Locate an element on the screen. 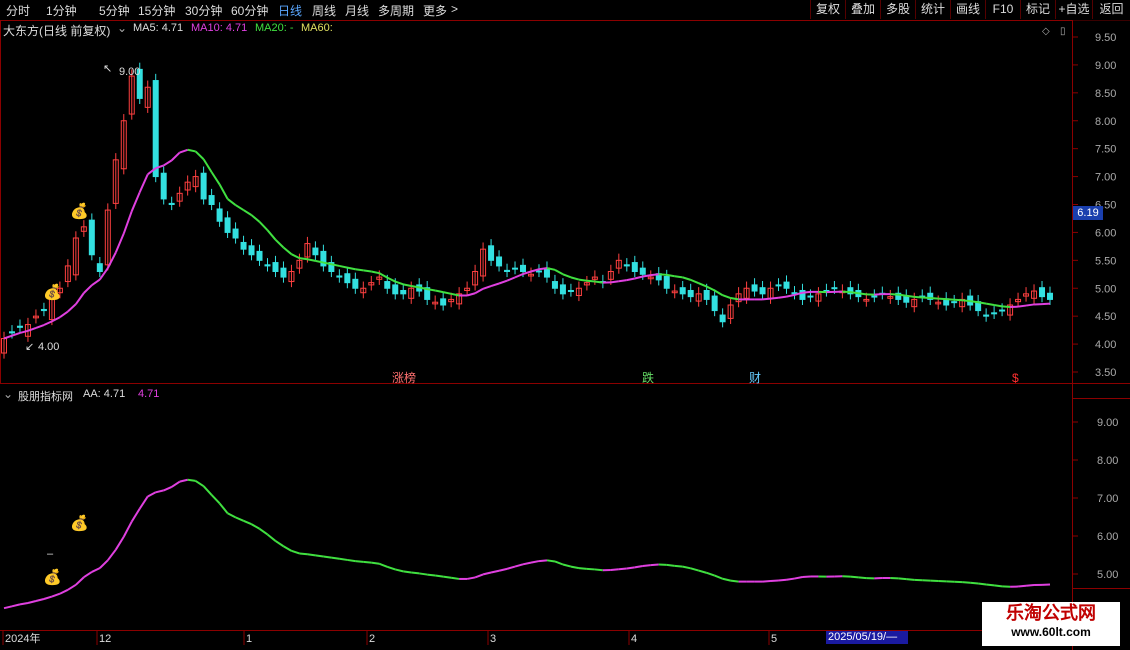 Image resolution: width=1130 pixels, height=650 pixels. signal-label-finance: 财 is located at coordinates (755, 378).